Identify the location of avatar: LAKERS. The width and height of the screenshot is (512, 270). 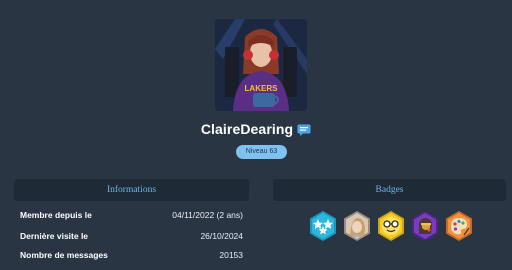
(261, 65).